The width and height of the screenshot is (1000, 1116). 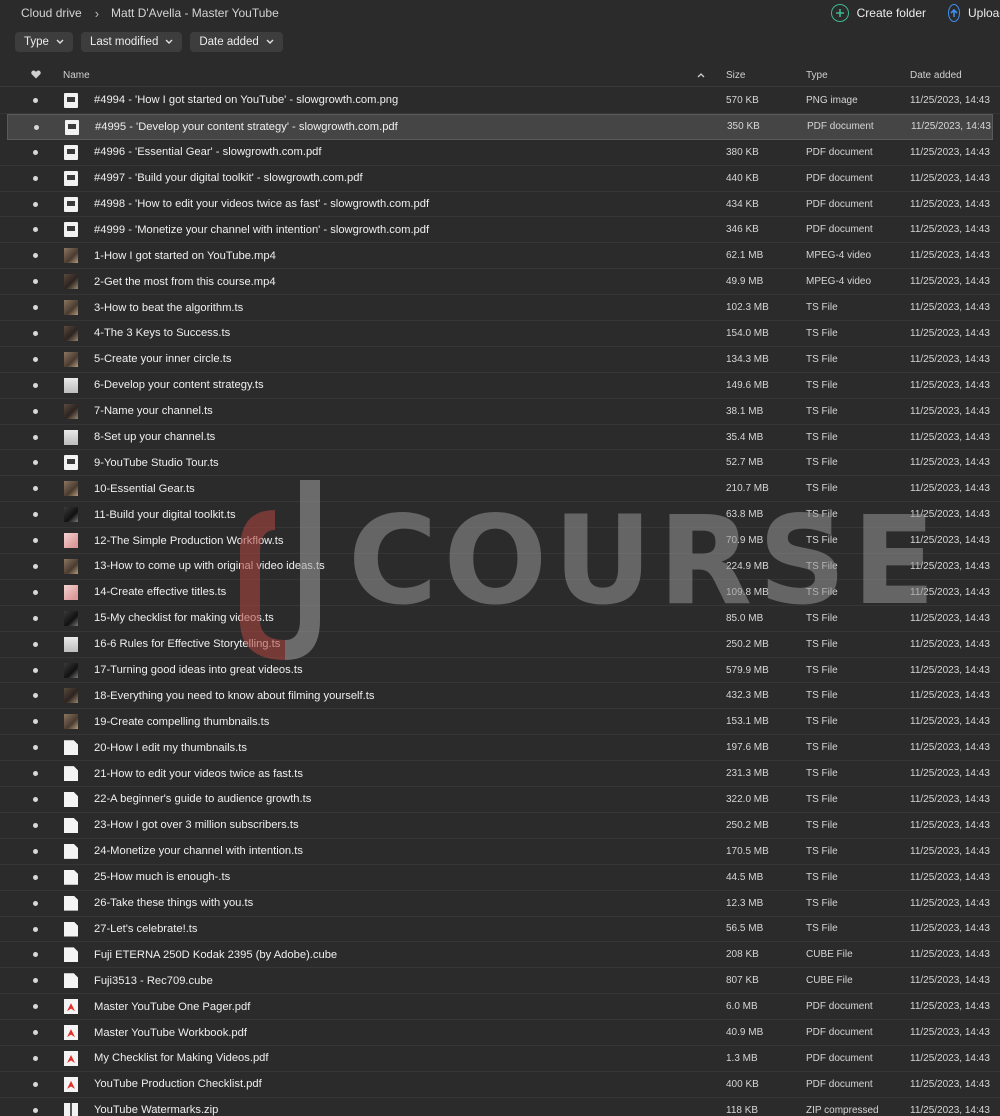 What do you see at coordinates (188, 541) in the screenshot?
I see `file-name: 12-The Simple Production Workflow.ts` at bounding box center [188, 541].